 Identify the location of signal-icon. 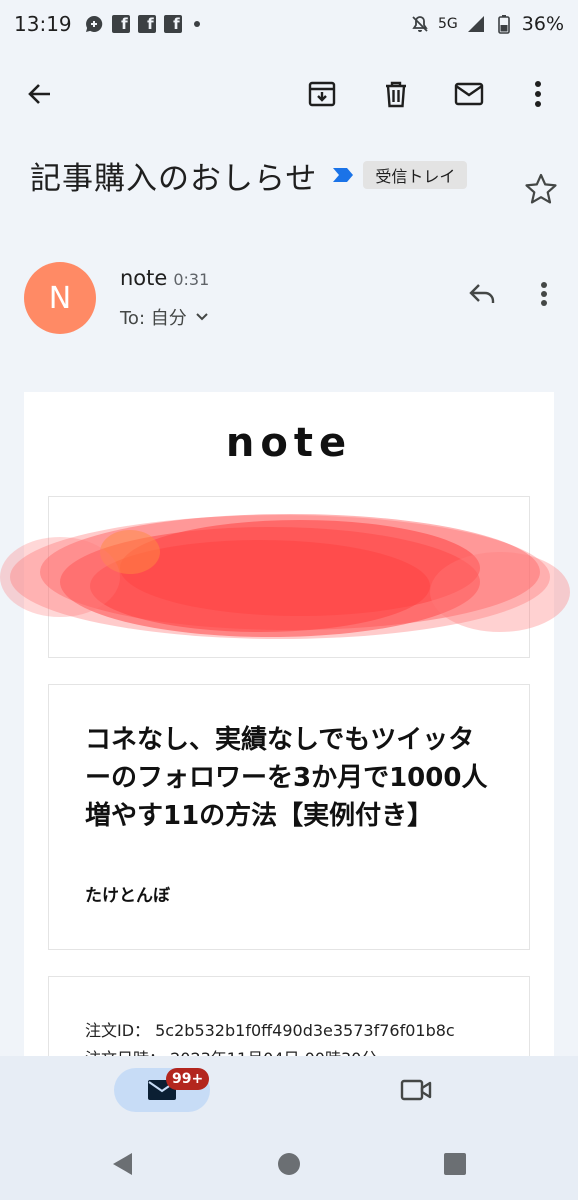
(476, 24).